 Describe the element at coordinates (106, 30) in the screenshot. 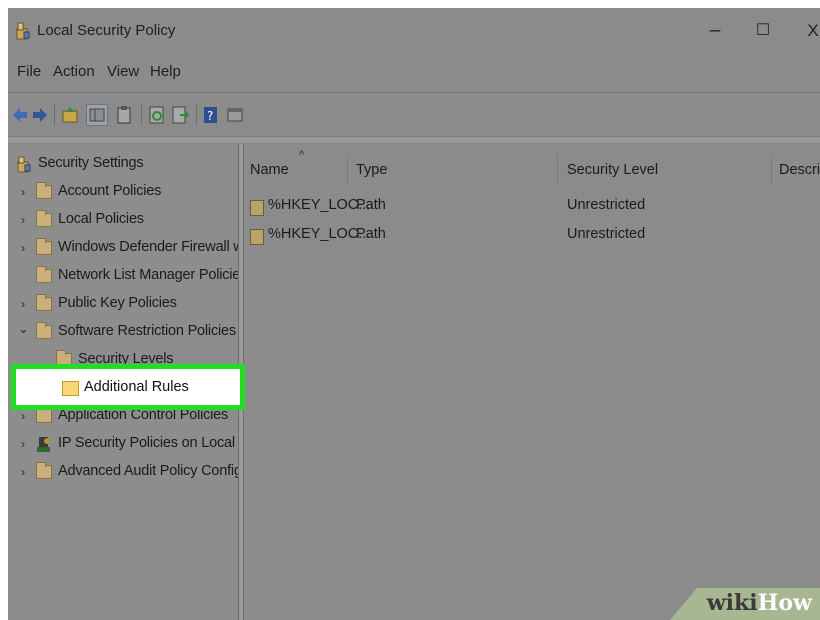

I see `window-title: Local Security Policy` at that location.